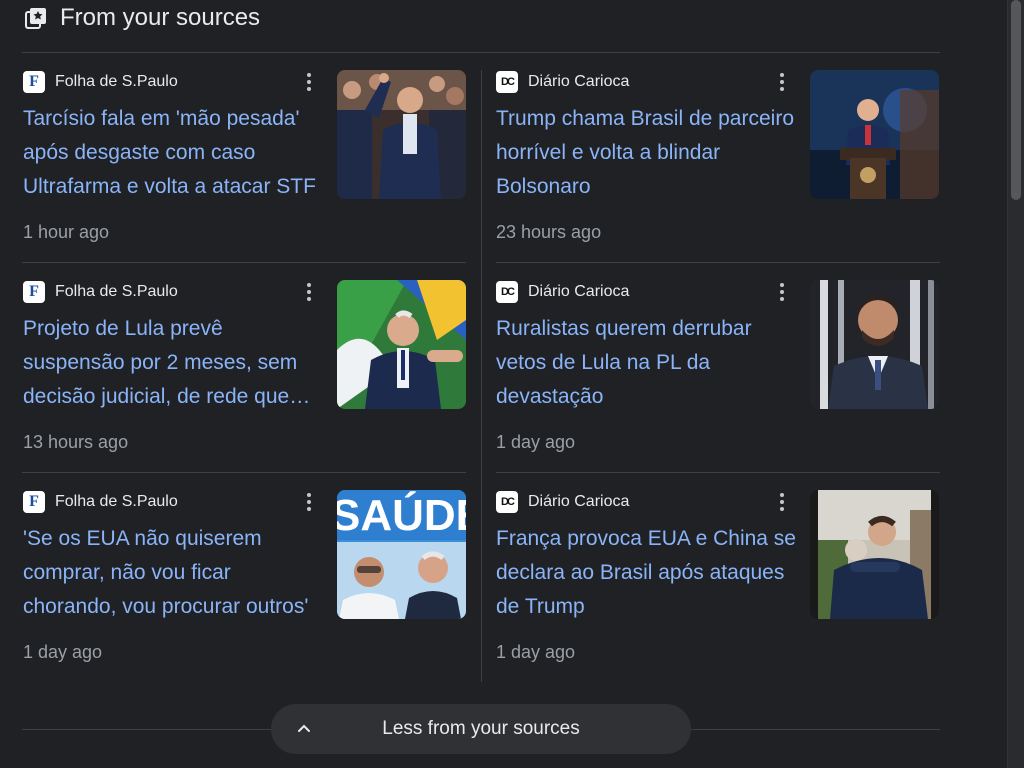 The image size is (1024, 768). Describe the element at coordinates (481, 376) in the screenshot. I see `column-divider` at that location.